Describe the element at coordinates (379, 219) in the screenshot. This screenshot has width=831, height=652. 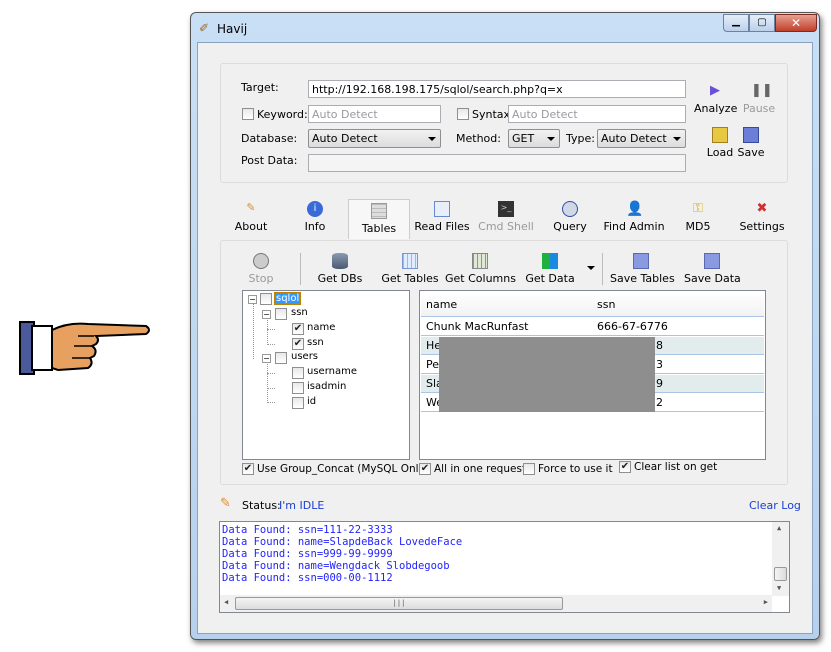
I see `tab-tables: Tables` at that location.